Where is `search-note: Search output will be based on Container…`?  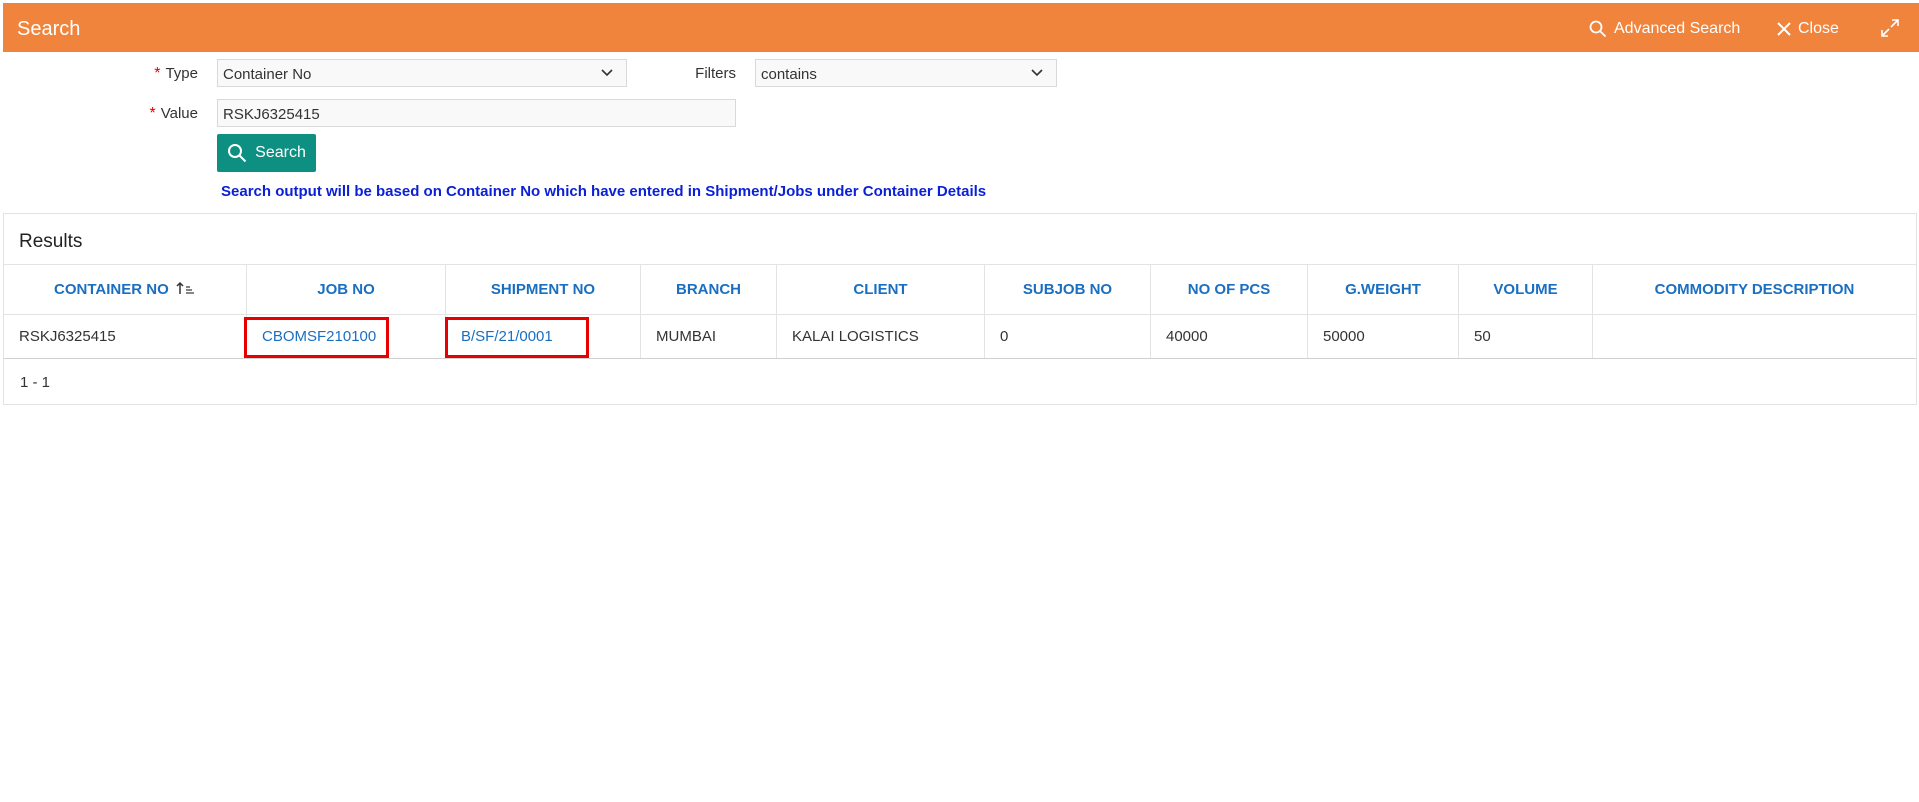
search-note: Search output will be based on Container… is located at coordinates (604, 191).